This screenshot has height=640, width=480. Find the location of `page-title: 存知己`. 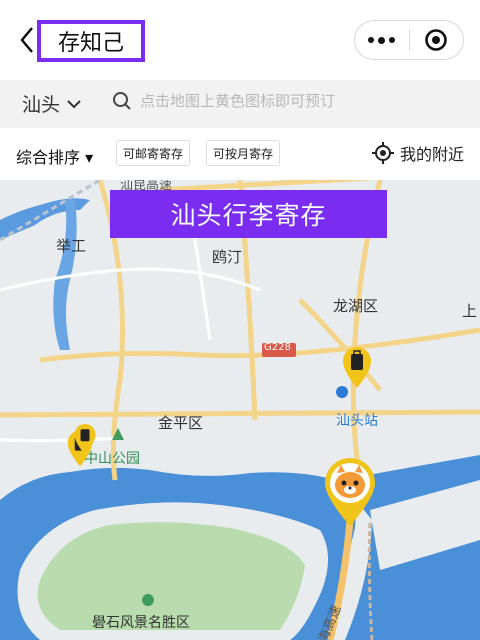

page-title: 存知己 is located at coordinates (90, 43).